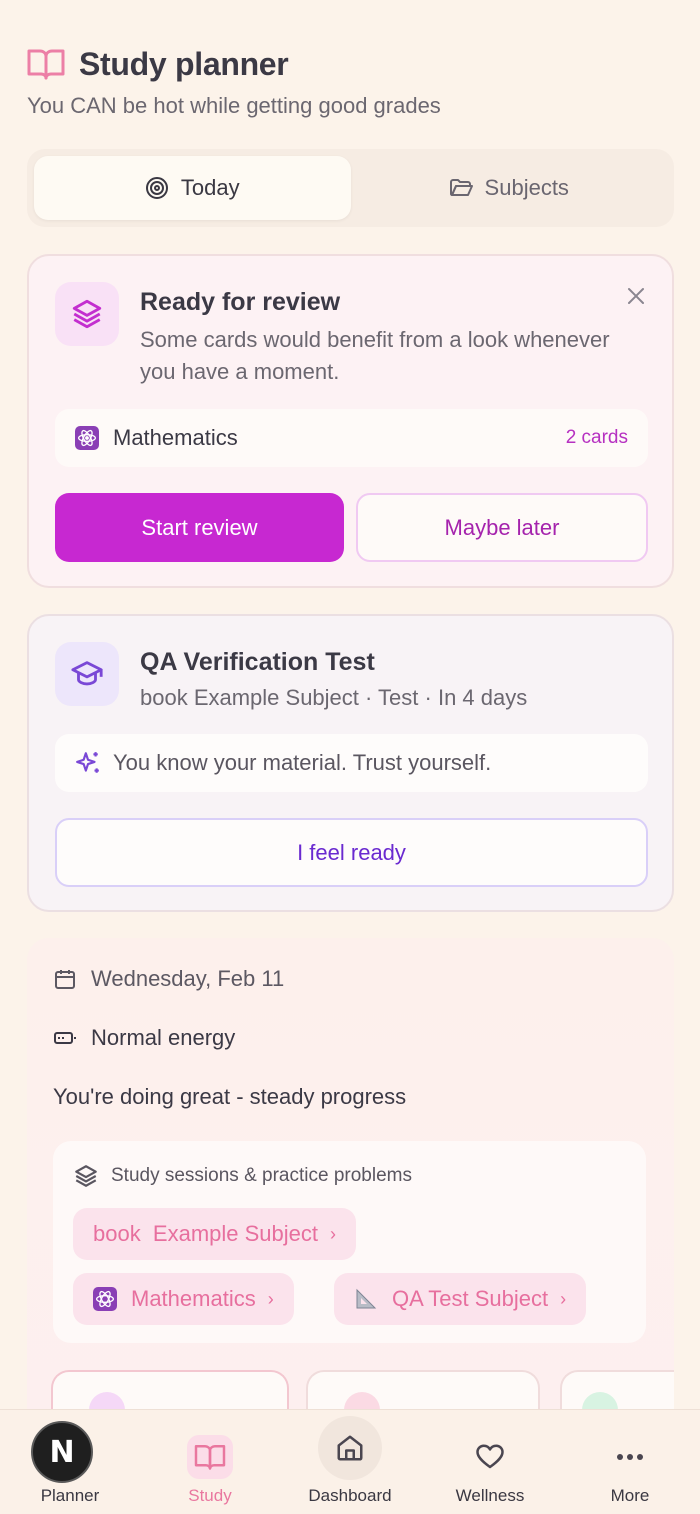 Image resolution: width=700 pixels, height=1514 pixels. Describe the element at coordinates (156, 188) in the screenshot. I see `target-icon` at that location.